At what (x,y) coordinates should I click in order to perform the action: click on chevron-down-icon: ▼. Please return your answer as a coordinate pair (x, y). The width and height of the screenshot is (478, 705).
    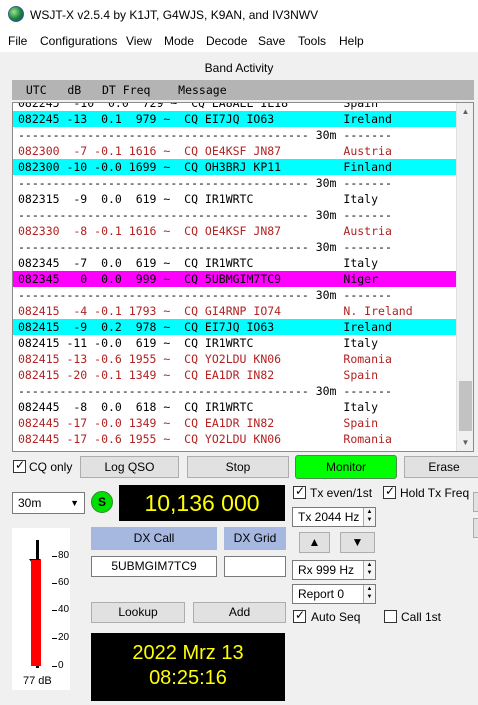
    Looking at the image, I should click on (74, 503).